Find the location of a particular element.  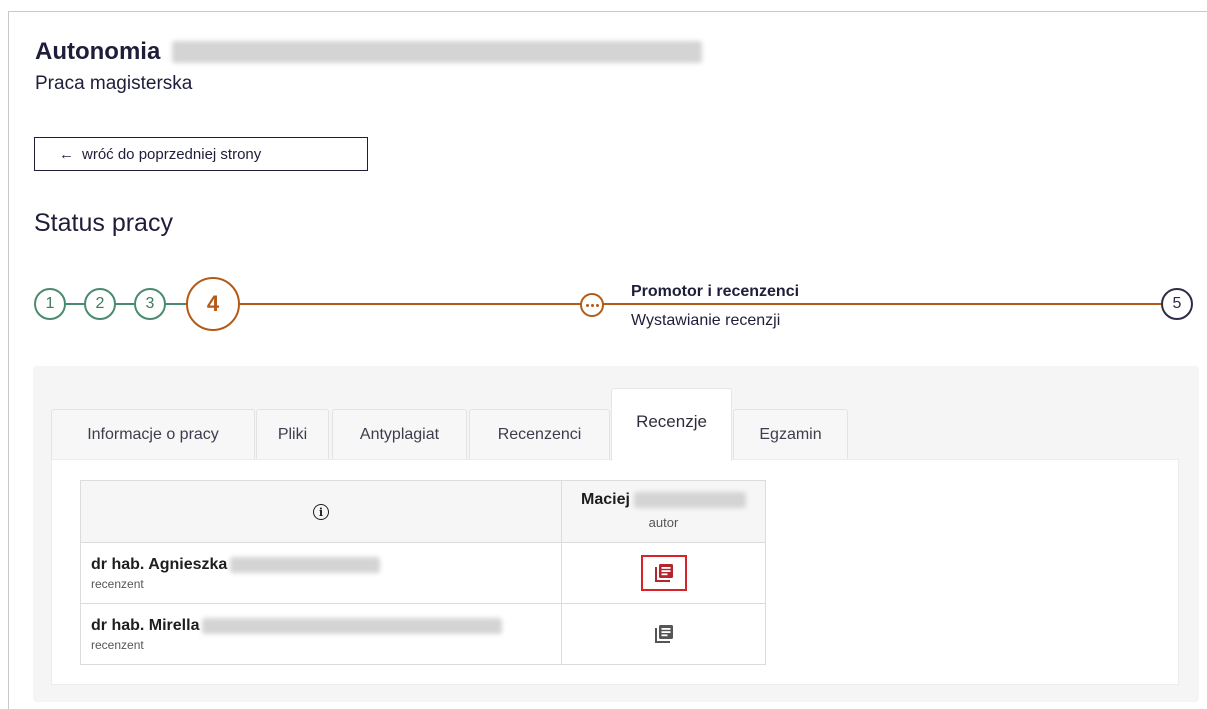

table-header-row: i Maciej autor is located at coordinates (423, 511).